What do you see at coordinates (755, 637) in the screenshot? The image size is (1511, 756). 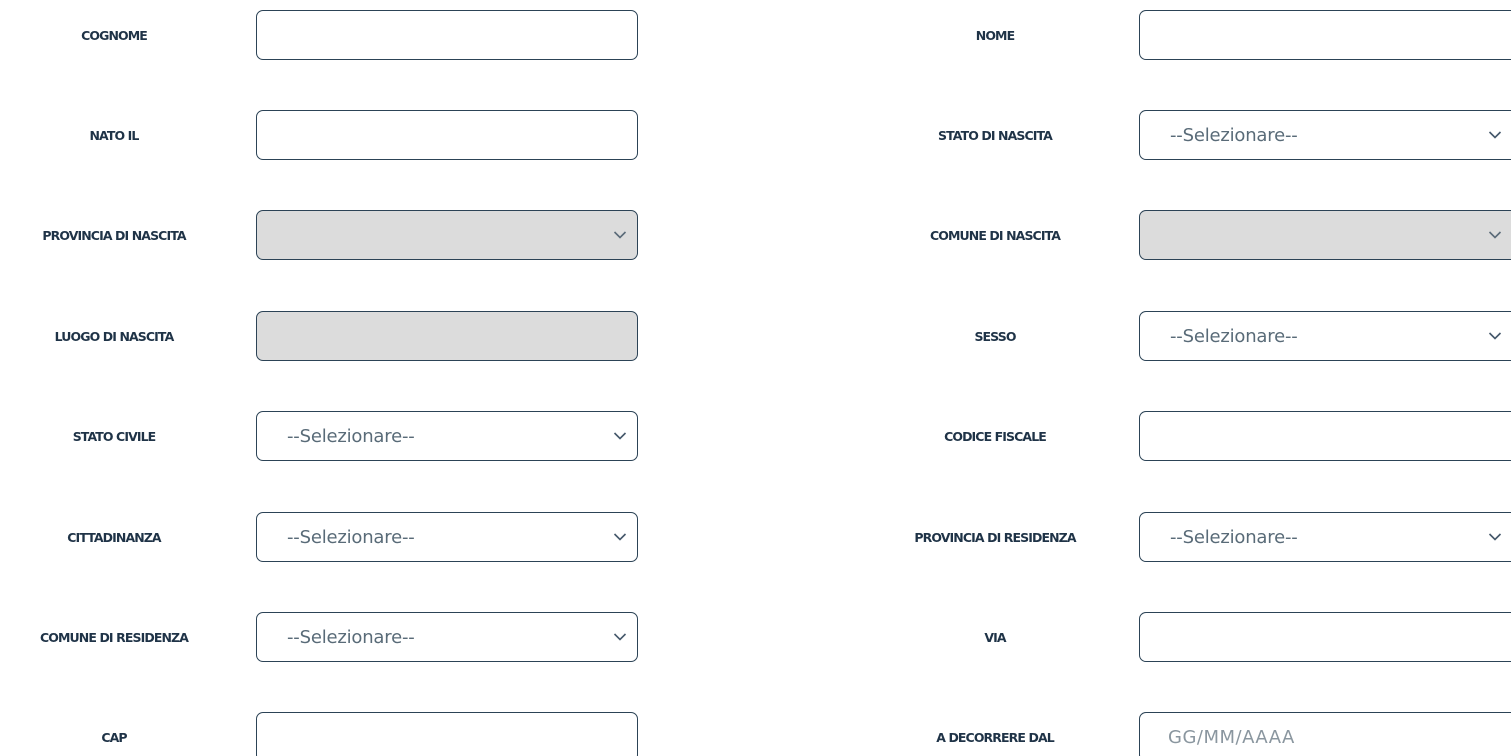 I see `form-row: COMUNE DI RESIDENZA --Selezionare-- VIA` at bounding box center [755, 637].